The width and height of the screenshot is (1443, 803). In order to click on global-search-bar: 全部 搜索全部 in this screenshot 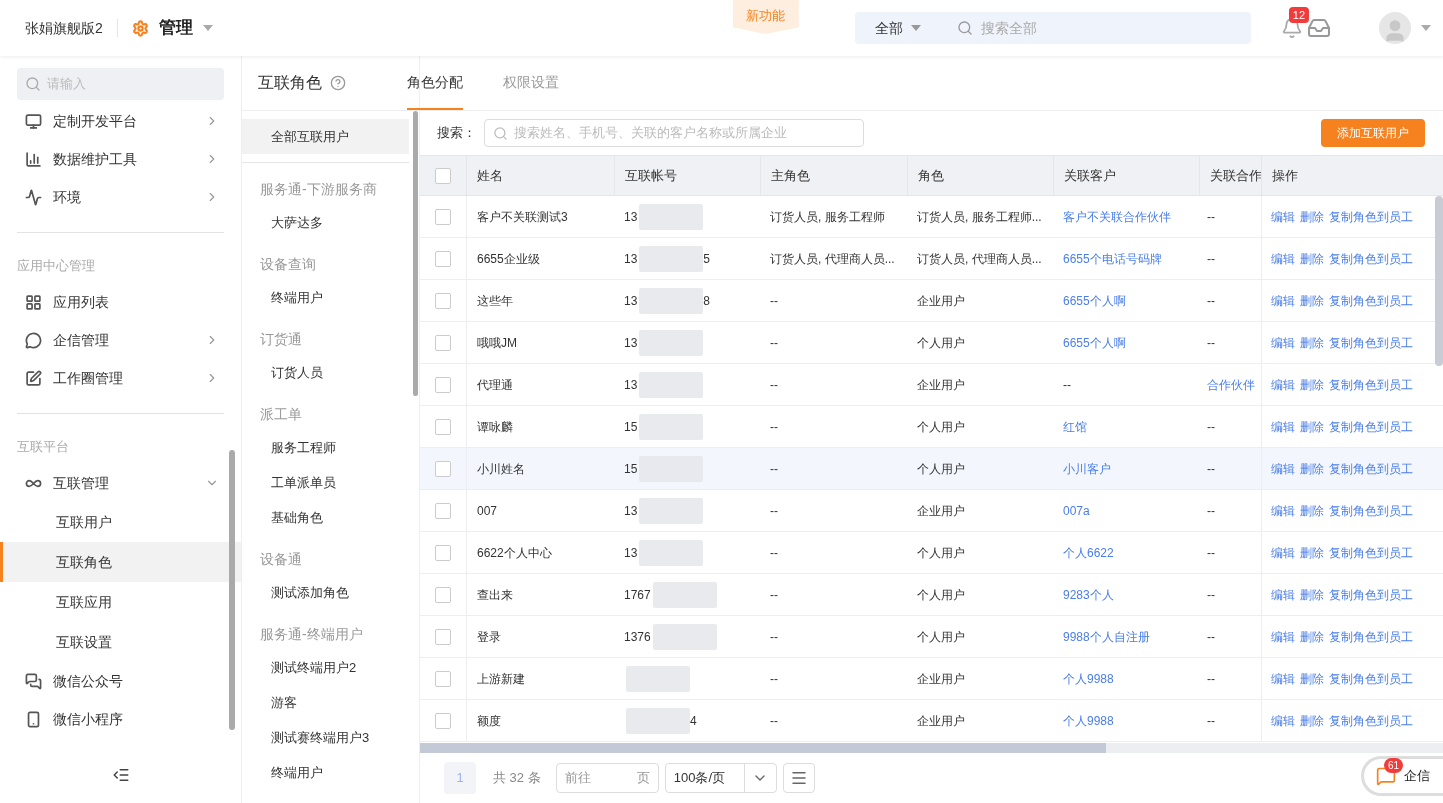, I will do `click(1052, 28)`.